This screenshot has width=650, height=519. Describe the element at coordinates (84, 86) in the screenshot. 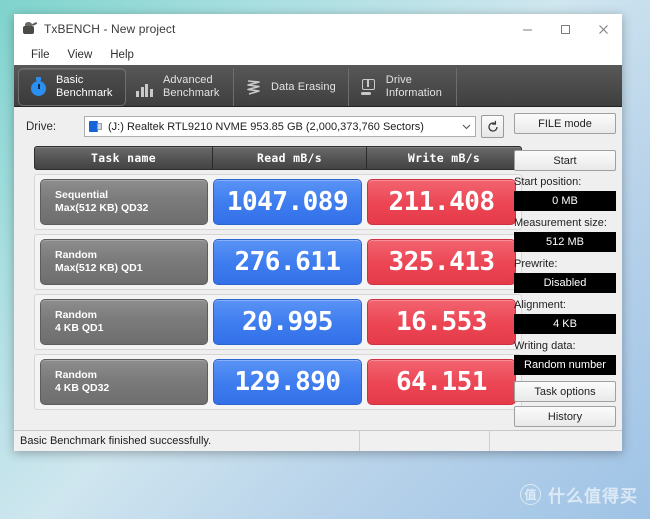

I see `tab-label: Basic Benchmark` at that location.